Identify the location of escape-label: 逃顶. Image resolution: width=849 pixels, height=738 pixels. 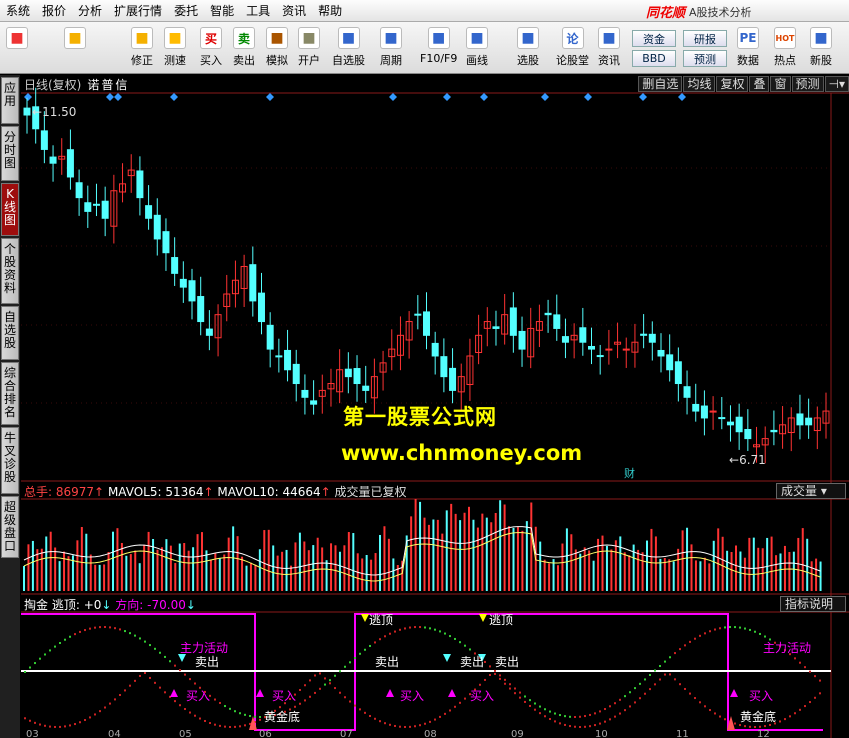
(381, 620).